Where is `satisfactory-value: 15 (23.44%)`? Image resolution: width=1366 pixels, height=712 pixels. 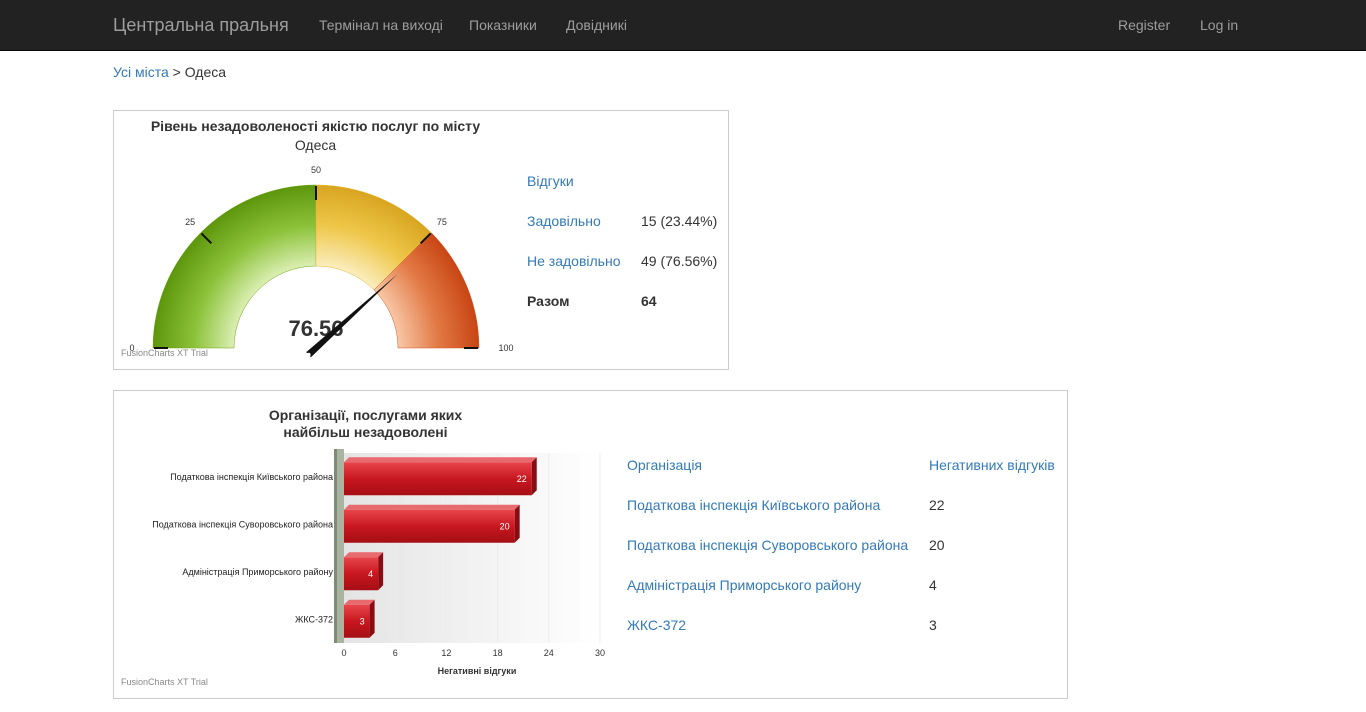 satisfactory-value: 15 (23.44%) is located at coordinates (679, 221).